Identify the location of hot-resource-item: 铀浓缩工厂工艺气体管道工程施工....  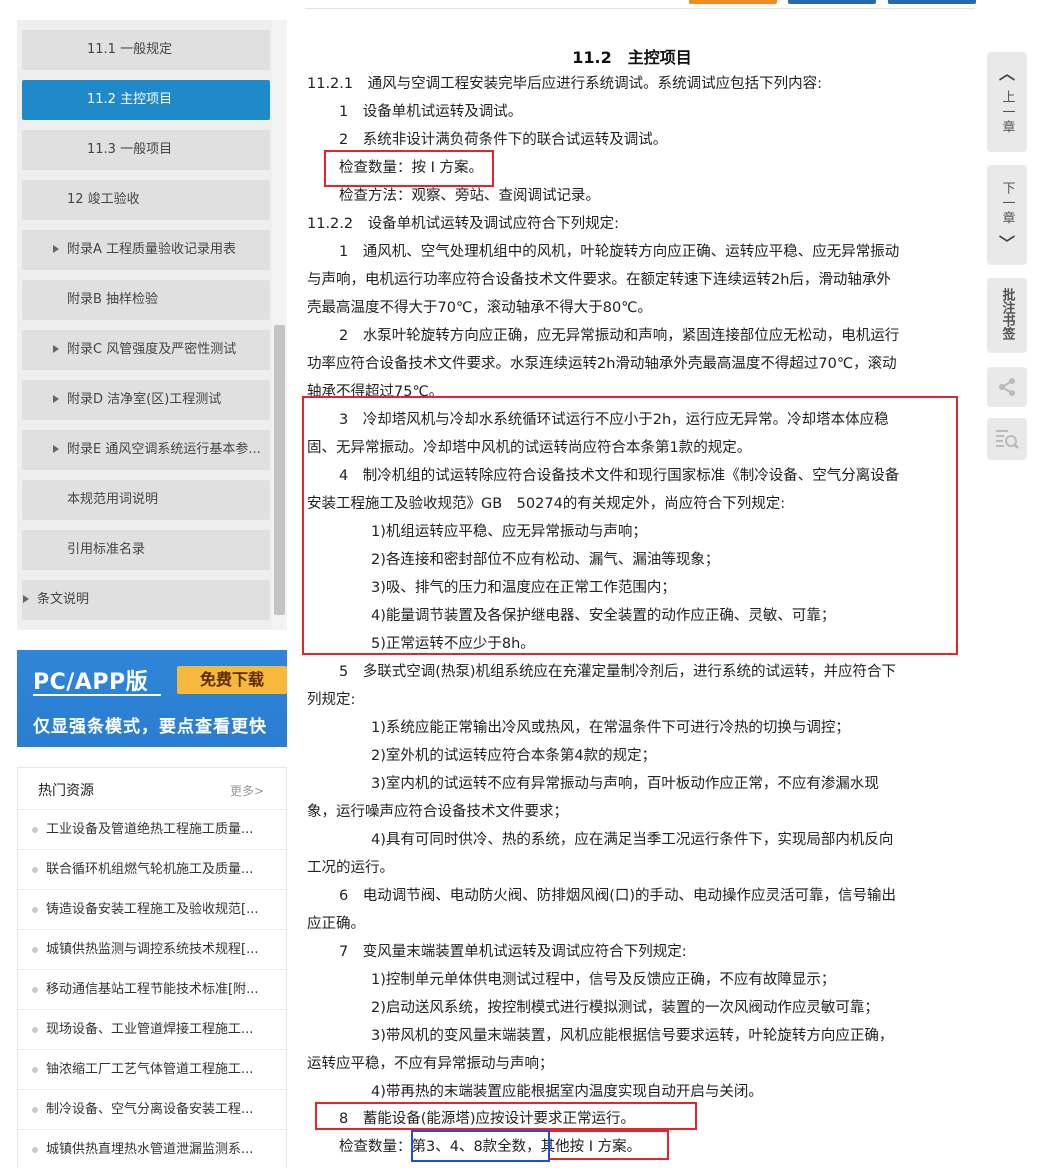
(152, 1069).